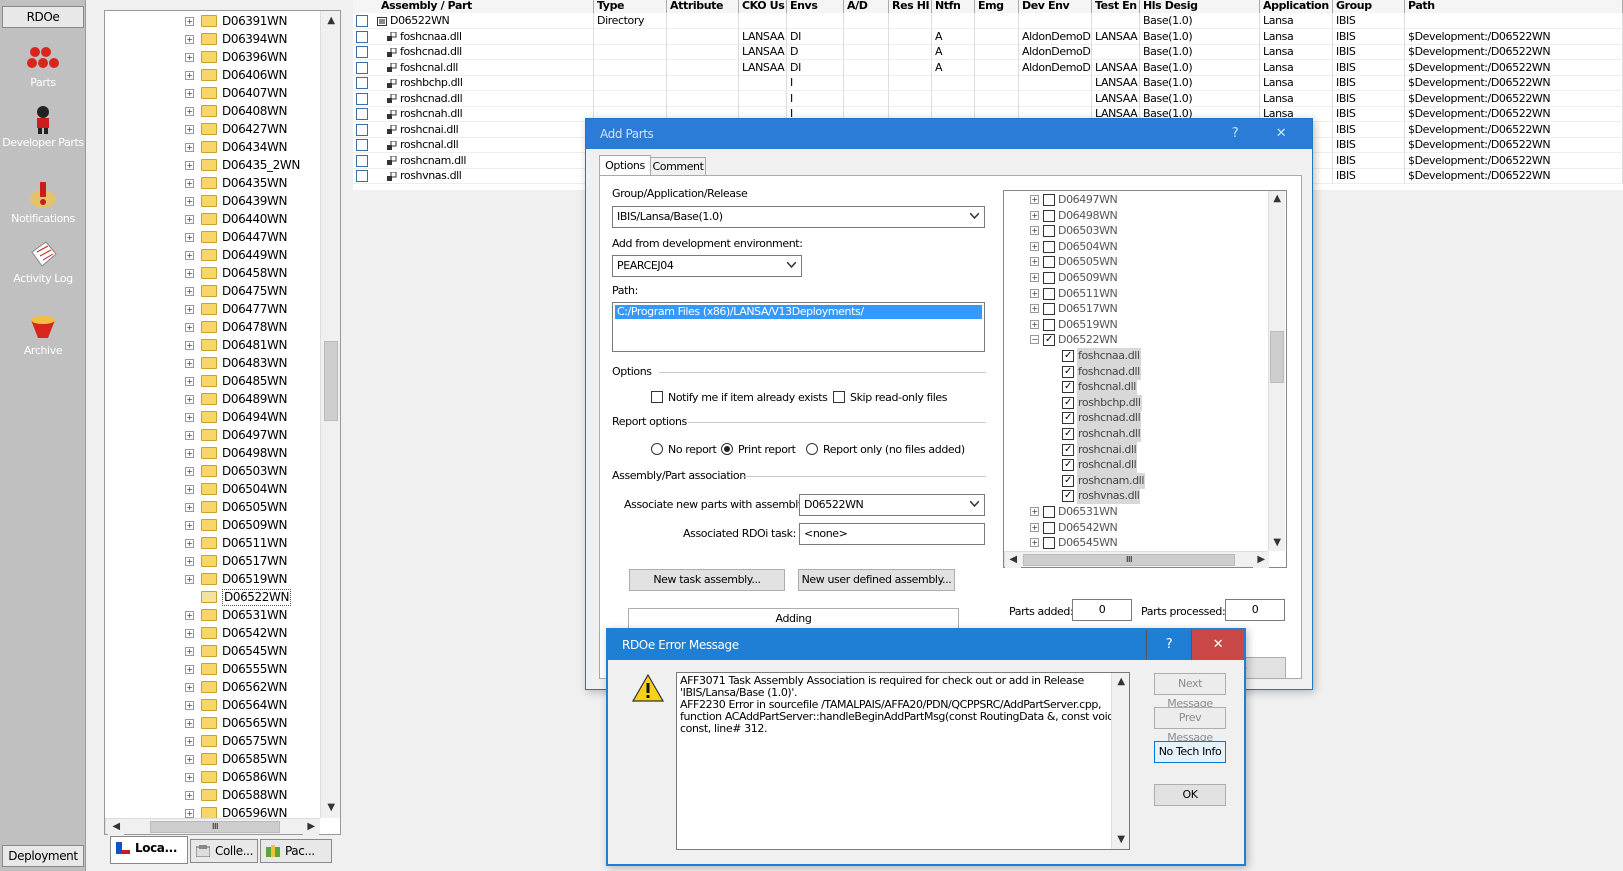 Image resolution: width=1623 pixels, height=871 pixels. What do you see at coordinates (1277, 357) in the screenshot?
I see `scroll-thumb` at bounding box center [1277, 357].